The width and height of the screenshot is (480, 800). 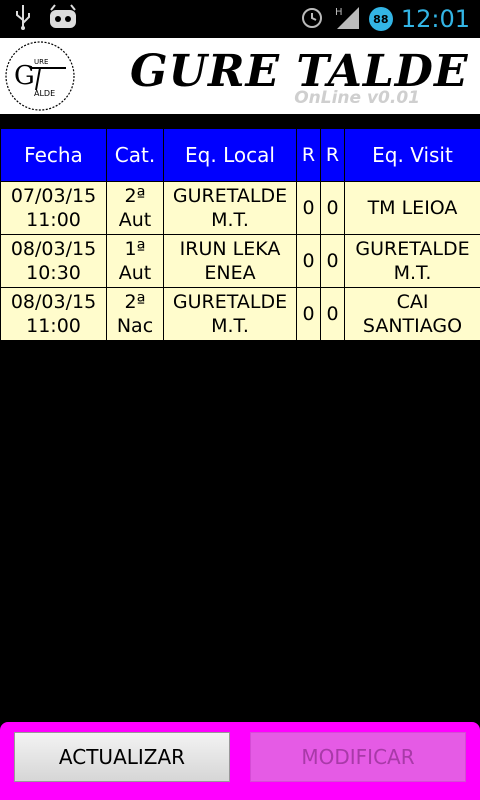 What do you see at coordinates (53, 314) in the screenshot?
I see `date-cell: 08/03/15 11:00` at bounding box center [53, 314].